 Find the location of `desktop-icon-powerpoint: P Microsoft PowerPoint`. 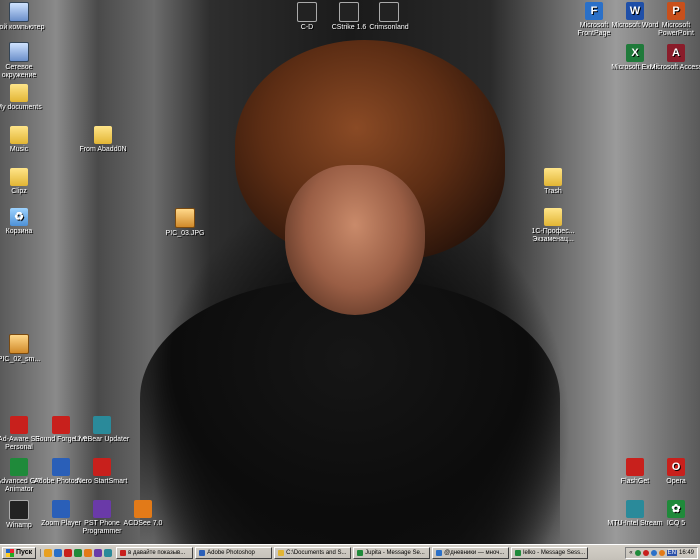

desktop-icon-powerpoint: P Microsoft PowerPoint is located at coordinates (672, 20).